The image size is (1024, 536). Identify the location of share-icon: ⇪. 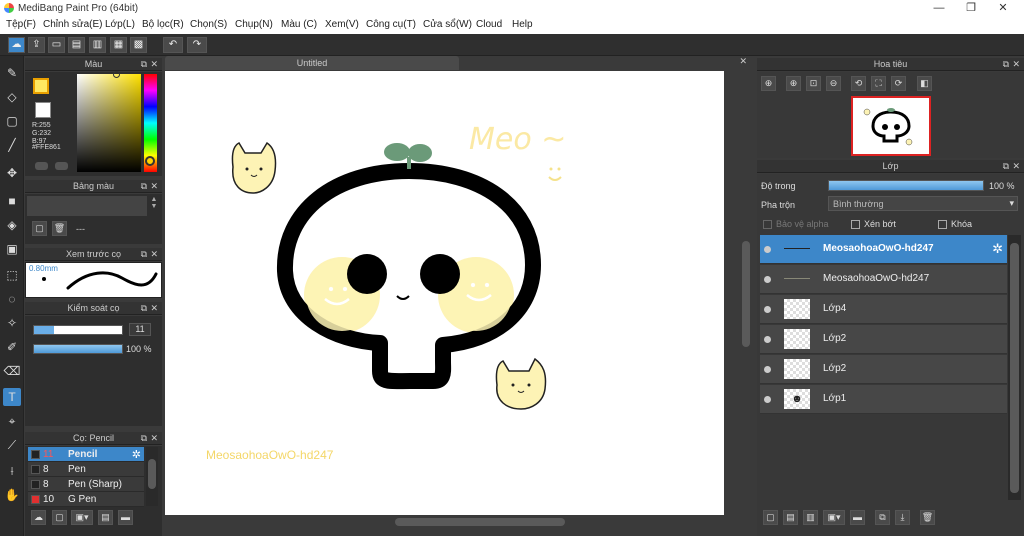
(36, 45).